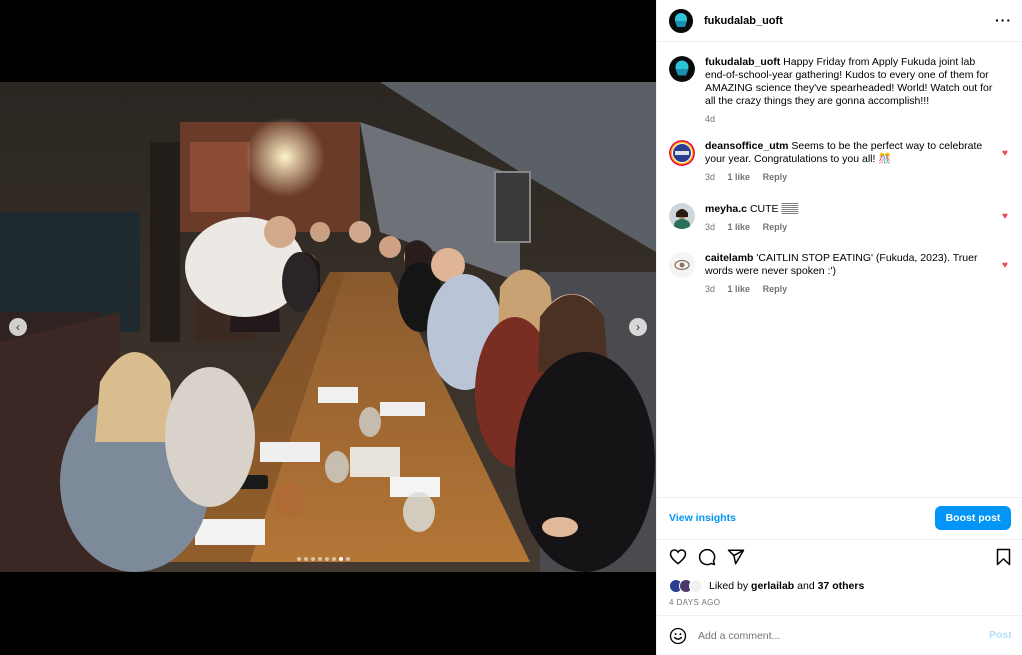 This screenshot has height=655, width=1022. I want to click on caption-username: fukudalab_uoft, so click(742, 62).